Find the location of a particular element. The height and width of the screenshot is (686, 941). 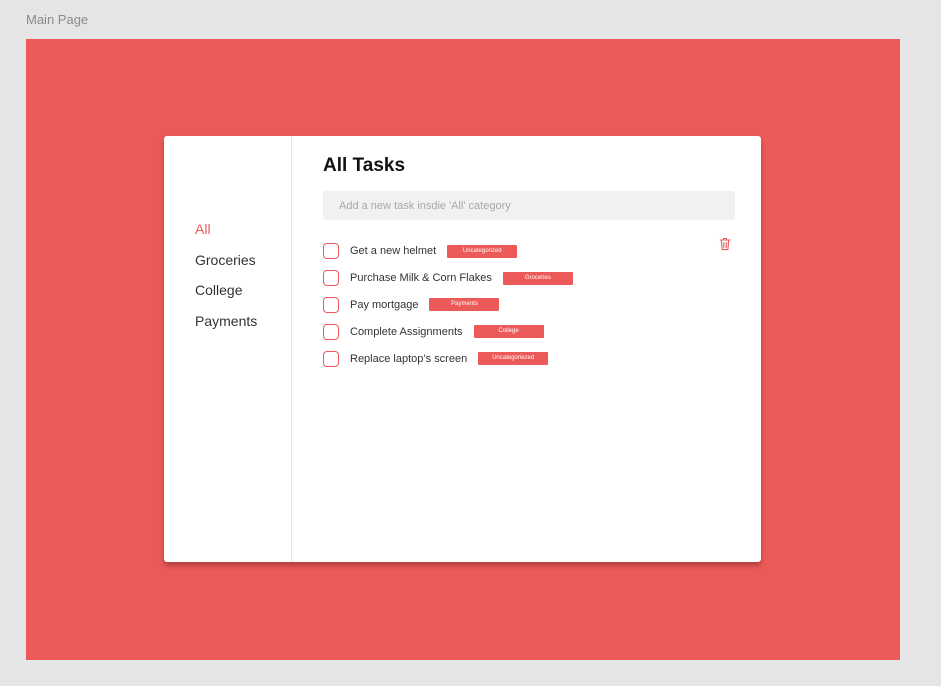

sidebar-item-payments: Payments is located at coordinates (226, 326).